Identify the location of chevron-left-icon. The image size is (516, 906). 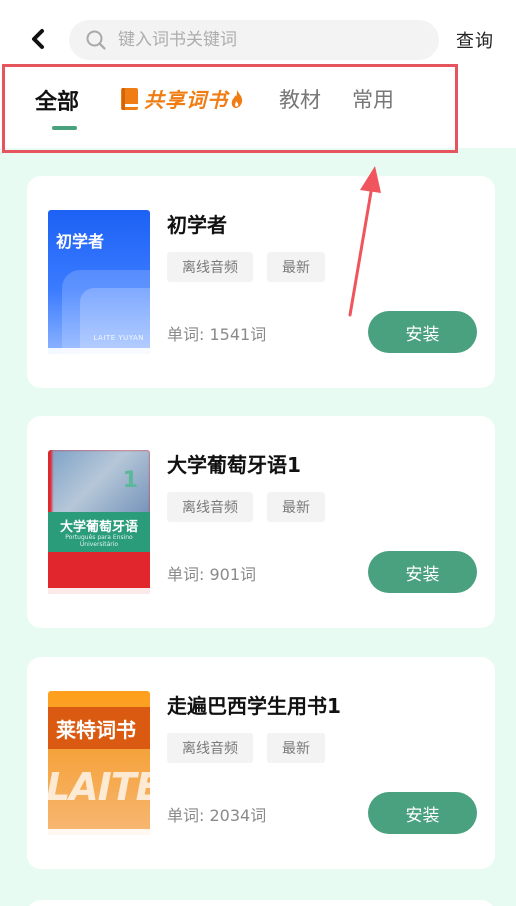
(38, 39).